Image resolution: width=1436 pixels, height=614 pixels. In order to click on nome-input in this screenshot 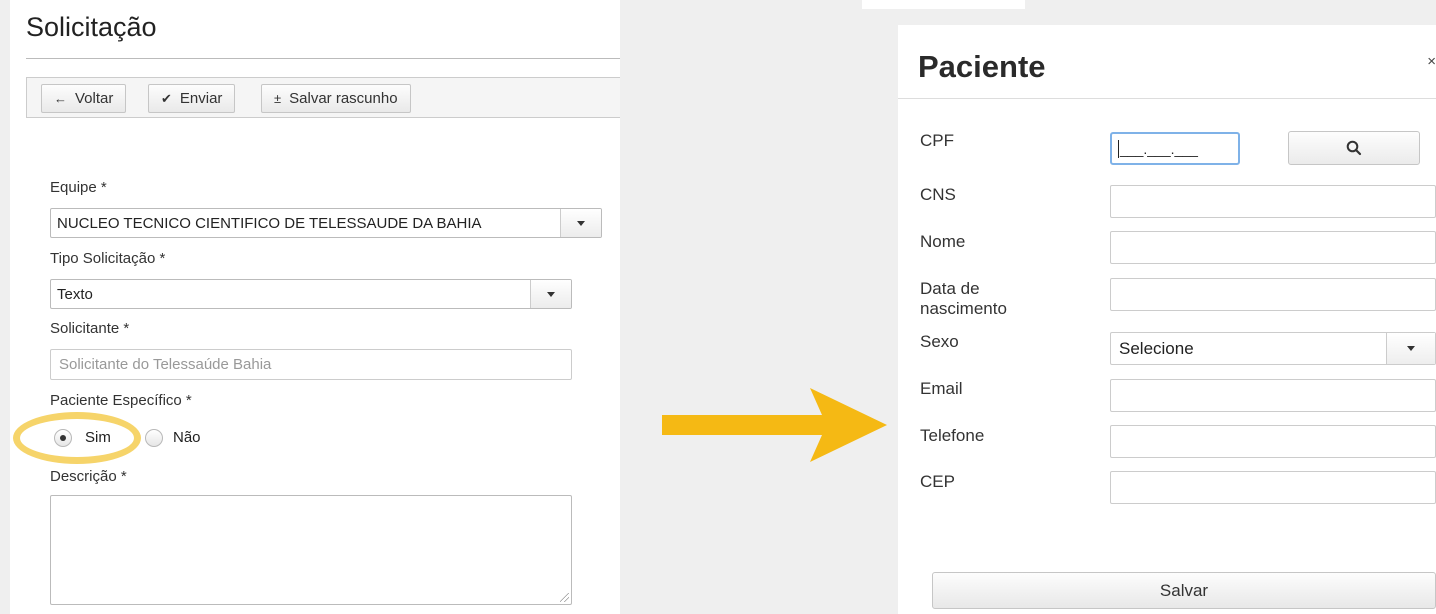, I will do `click(1273, 247)`.